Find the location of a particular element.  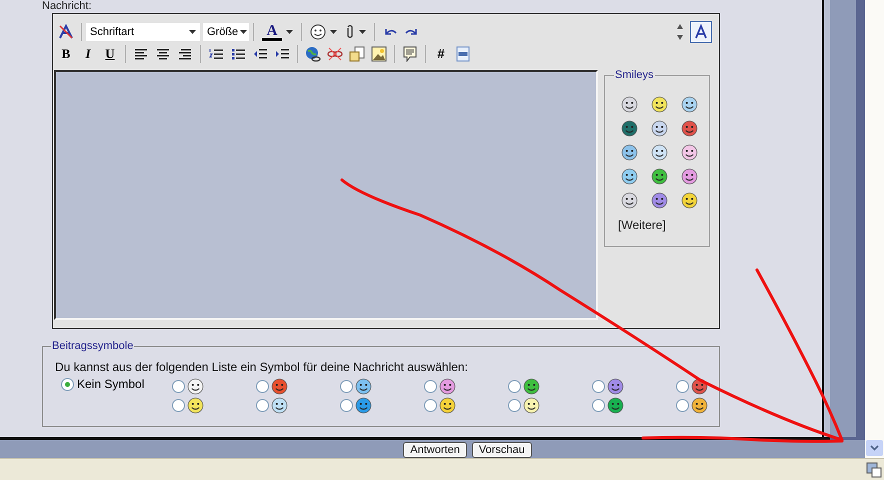

globe-link-icon is located at coordinates (313, 54).